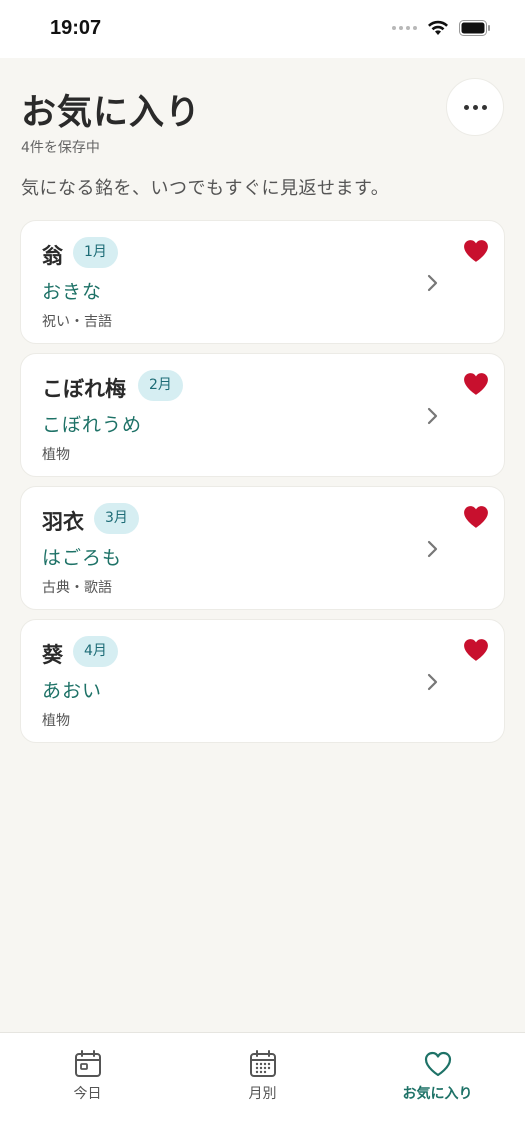 The height and width of the screenshot is (1136, 525). I want to click on tab-label: 月別, so click(262, 1094).